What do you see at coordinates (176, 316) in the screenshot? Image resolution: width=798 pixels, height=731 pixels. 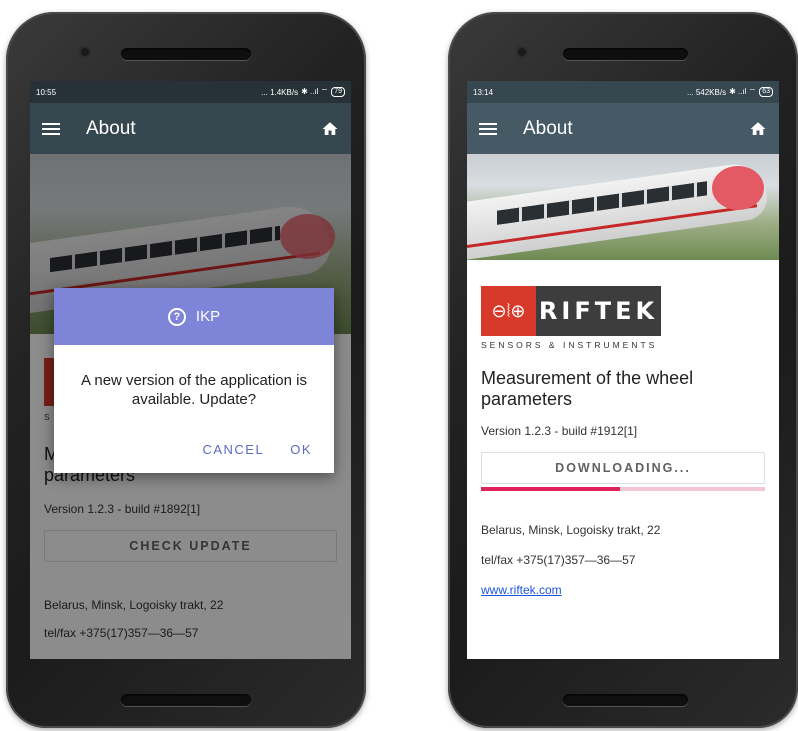 I see `help-circle-icon: ?` at bounding box center [176, 316].